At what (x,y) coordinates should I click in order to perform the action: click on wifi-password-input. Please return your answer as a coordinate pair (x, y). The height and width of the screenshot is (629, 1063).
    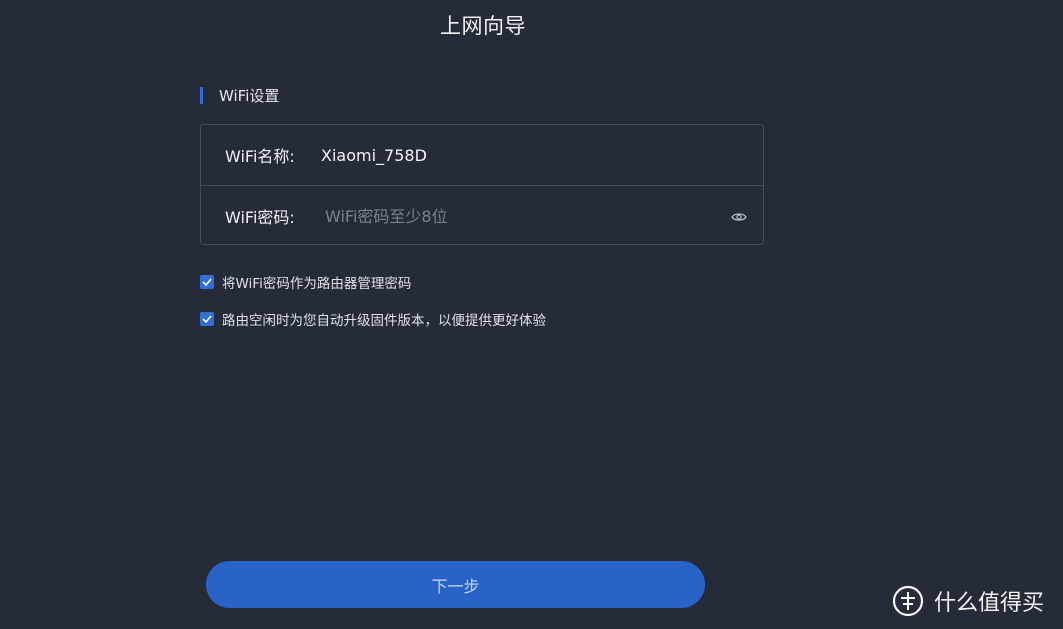
    Looking at the image, I should click on (515, 216).